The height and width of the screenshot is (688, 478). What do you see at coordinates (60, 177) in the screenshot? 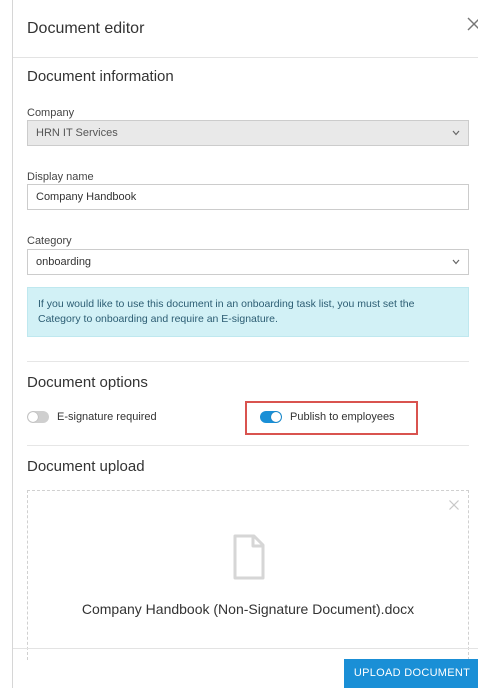
I see `display-name-label: Display name` at bounding box center [60, 177].